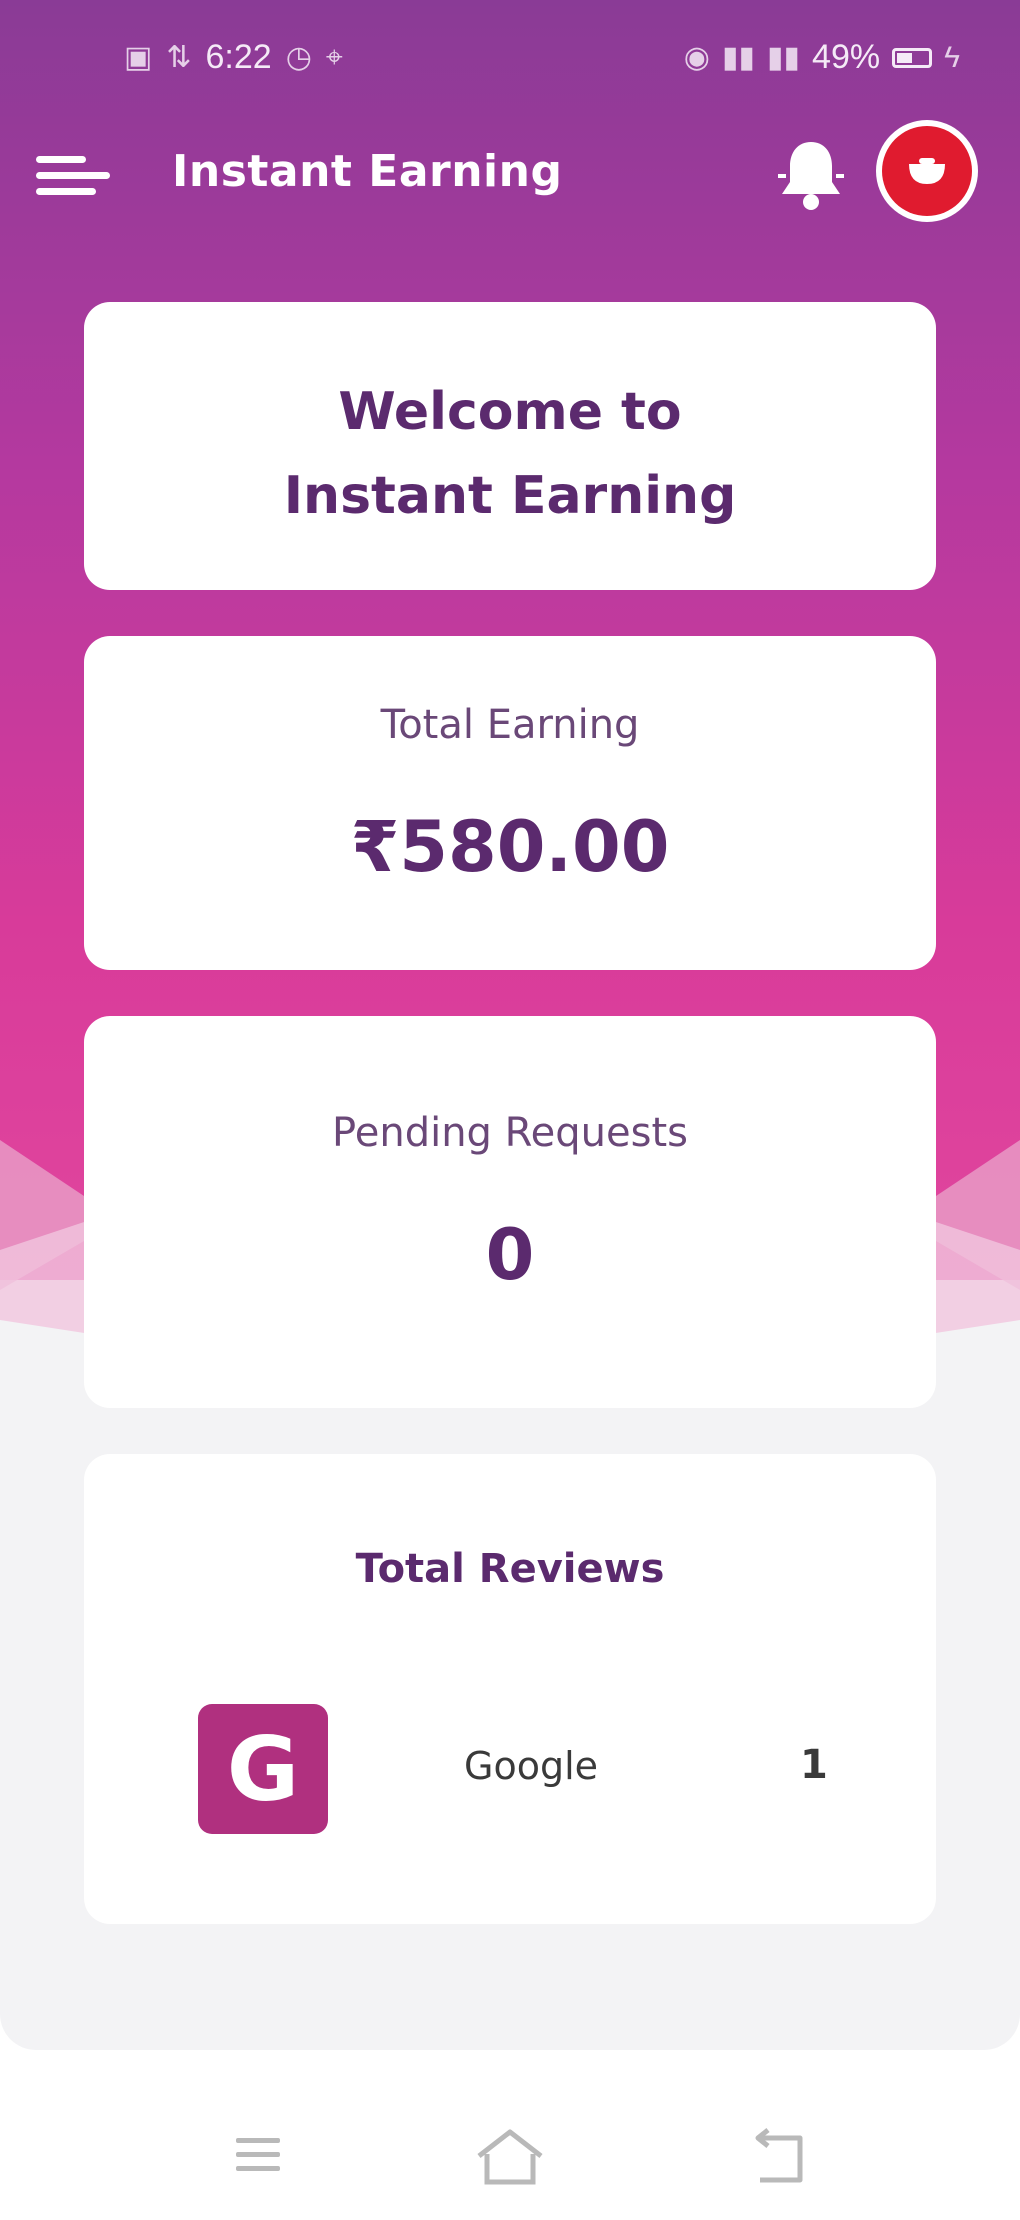  Describe the element at coordinates (510, 725) in the screenshot. I see `total-earning-label: Total Earning` at that location.